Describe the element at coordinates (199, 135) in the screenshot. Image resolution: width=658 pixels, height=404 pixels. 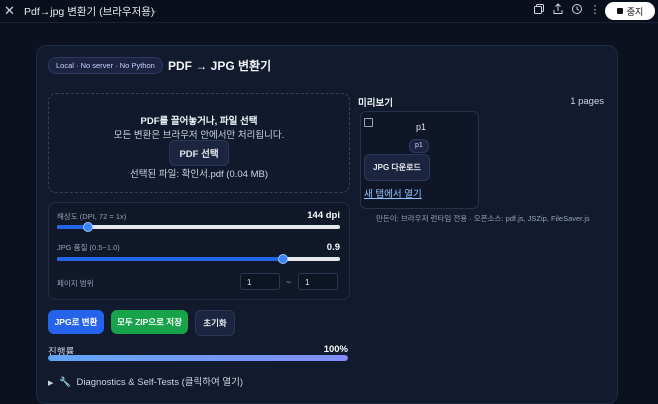
I see `dropzone-subtitle: 모든 변환은 브라우저 안에서만 처리됩니다.` at that location.